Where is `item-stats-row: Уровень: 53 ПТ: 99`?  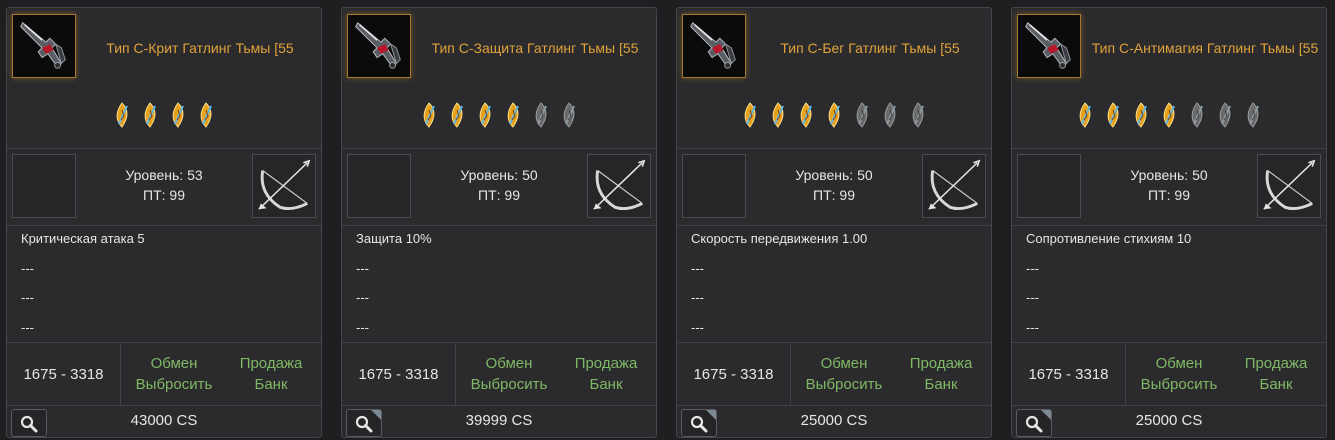
item-stats-row: Уровень: 53 ПТ: 99 is located at coordinates (164, 187).